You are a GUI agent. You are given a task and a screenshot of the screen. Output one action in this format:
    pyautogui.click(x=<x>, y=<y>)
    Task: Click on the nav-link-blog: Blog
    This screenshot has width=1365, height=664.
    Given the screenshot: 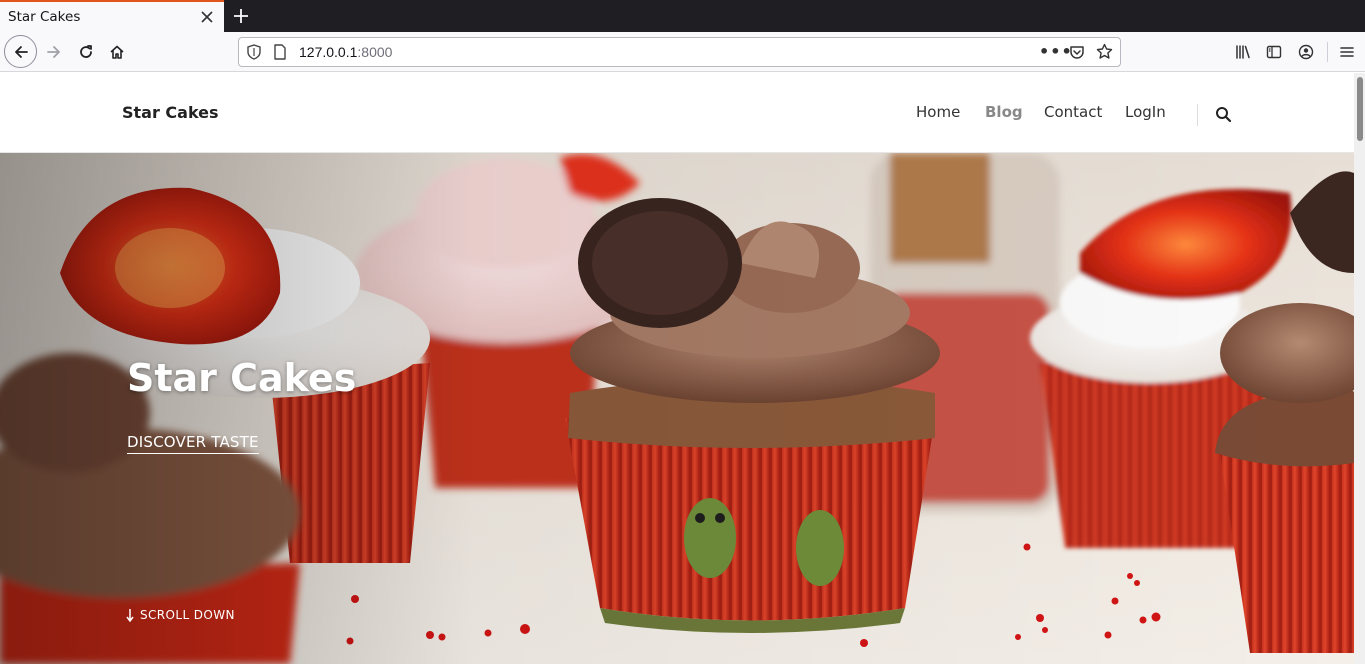 What is the action you would take?
    pyautogui.click(x=1004, y=112)
    